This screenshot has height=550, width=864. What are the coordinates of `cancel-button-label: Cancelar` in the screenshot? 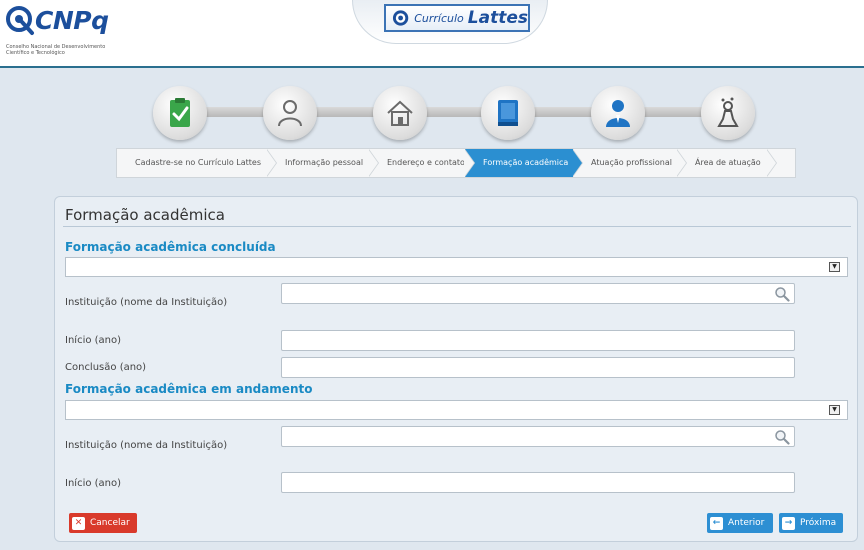 It's located at (110, 523).